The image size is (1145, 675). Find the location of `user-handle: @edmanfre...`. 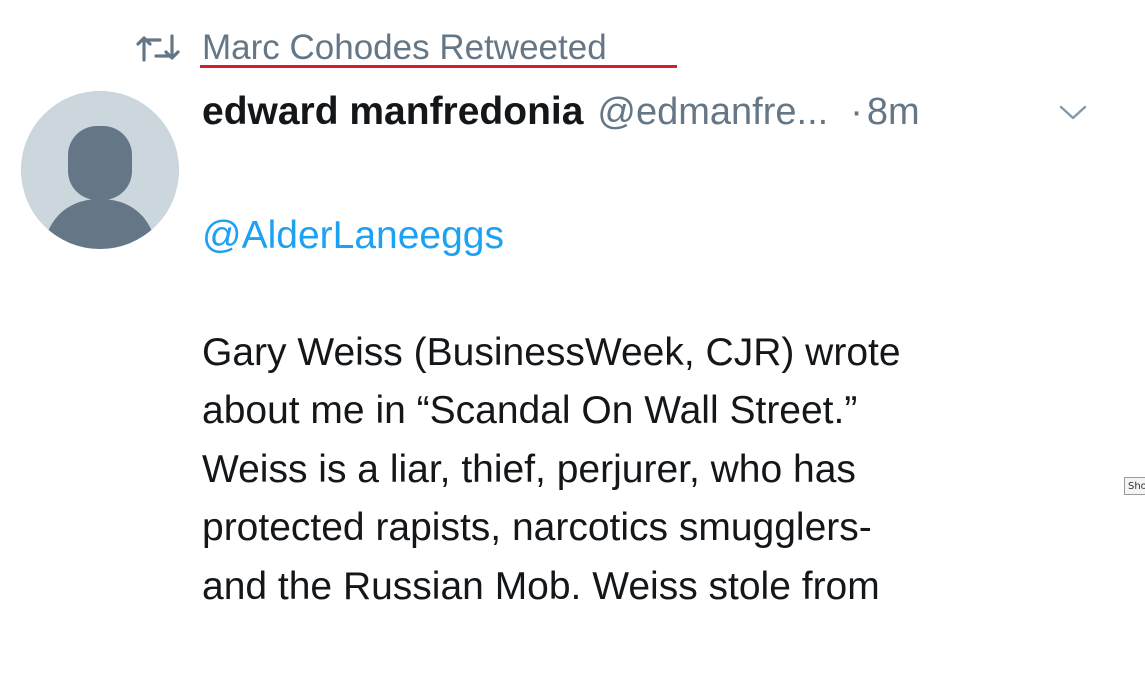

user-handle: @edmanfre... is located at coordinates (712, 112).